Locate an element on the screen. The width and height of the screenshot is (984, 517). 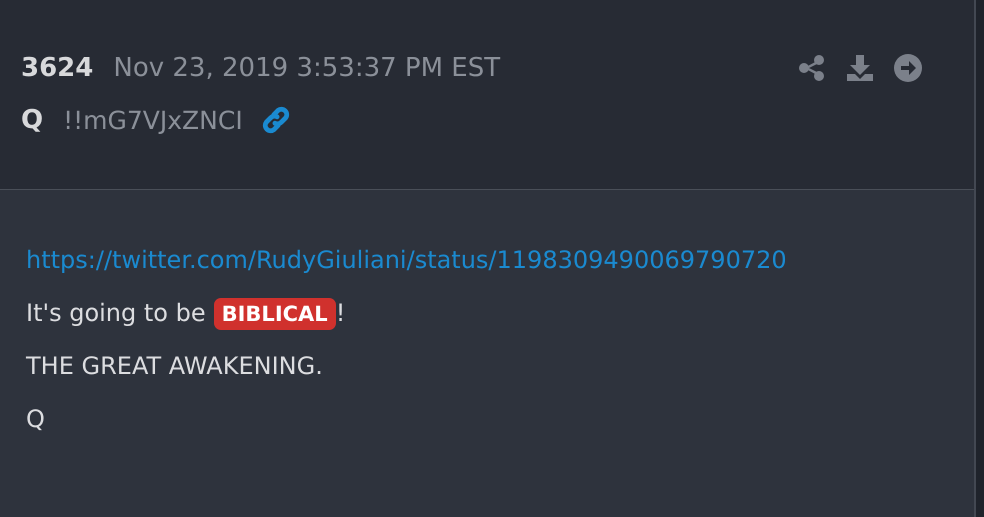
tripcode: !!mG7VJxZNCI is located at coordinates (153, 120).